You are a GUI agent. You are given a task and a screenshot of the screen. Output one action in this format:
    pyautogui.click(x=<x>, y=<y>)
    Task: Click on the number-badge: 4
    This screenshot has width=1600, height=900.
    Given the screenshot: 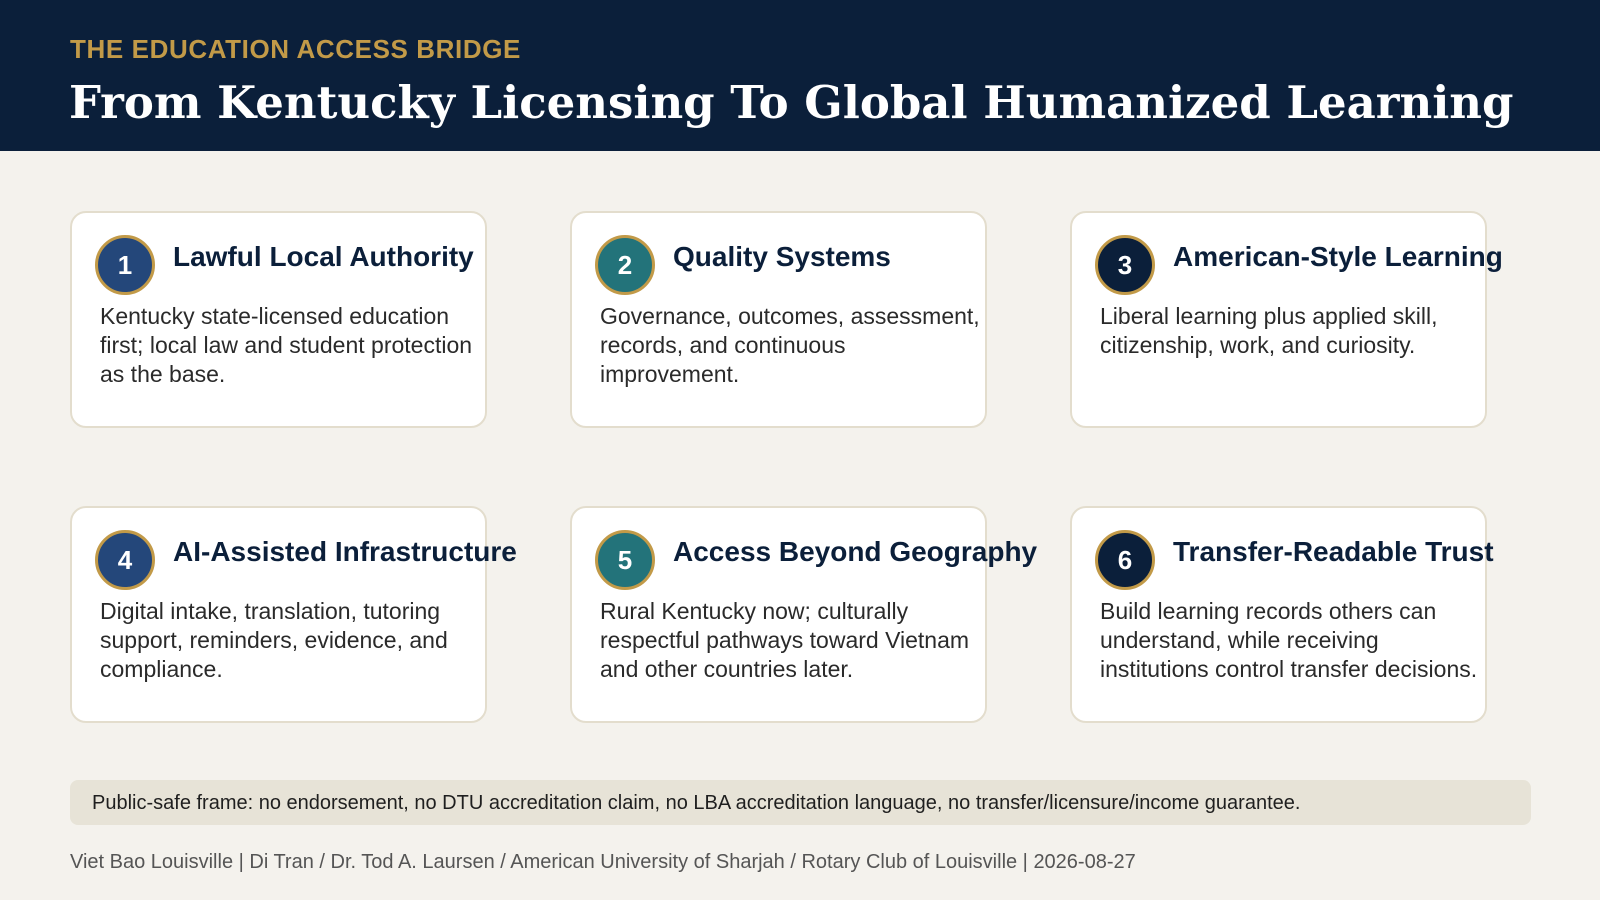 What is the action you would take?
    pyautogui.click(x=125, y=560)
    